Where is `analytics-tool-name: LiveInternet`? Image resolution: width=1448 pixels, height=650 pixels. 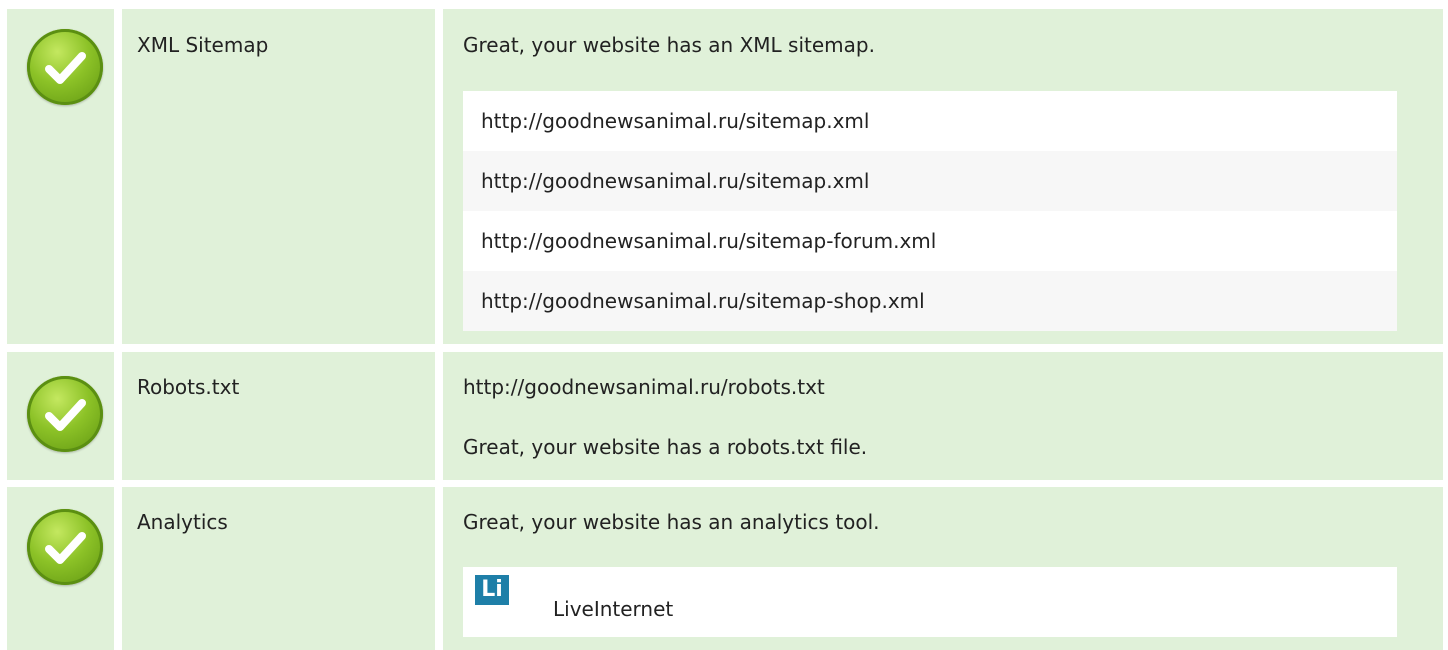 analytics-tool-name: LiveInternet is located at coordinates (613, 609).